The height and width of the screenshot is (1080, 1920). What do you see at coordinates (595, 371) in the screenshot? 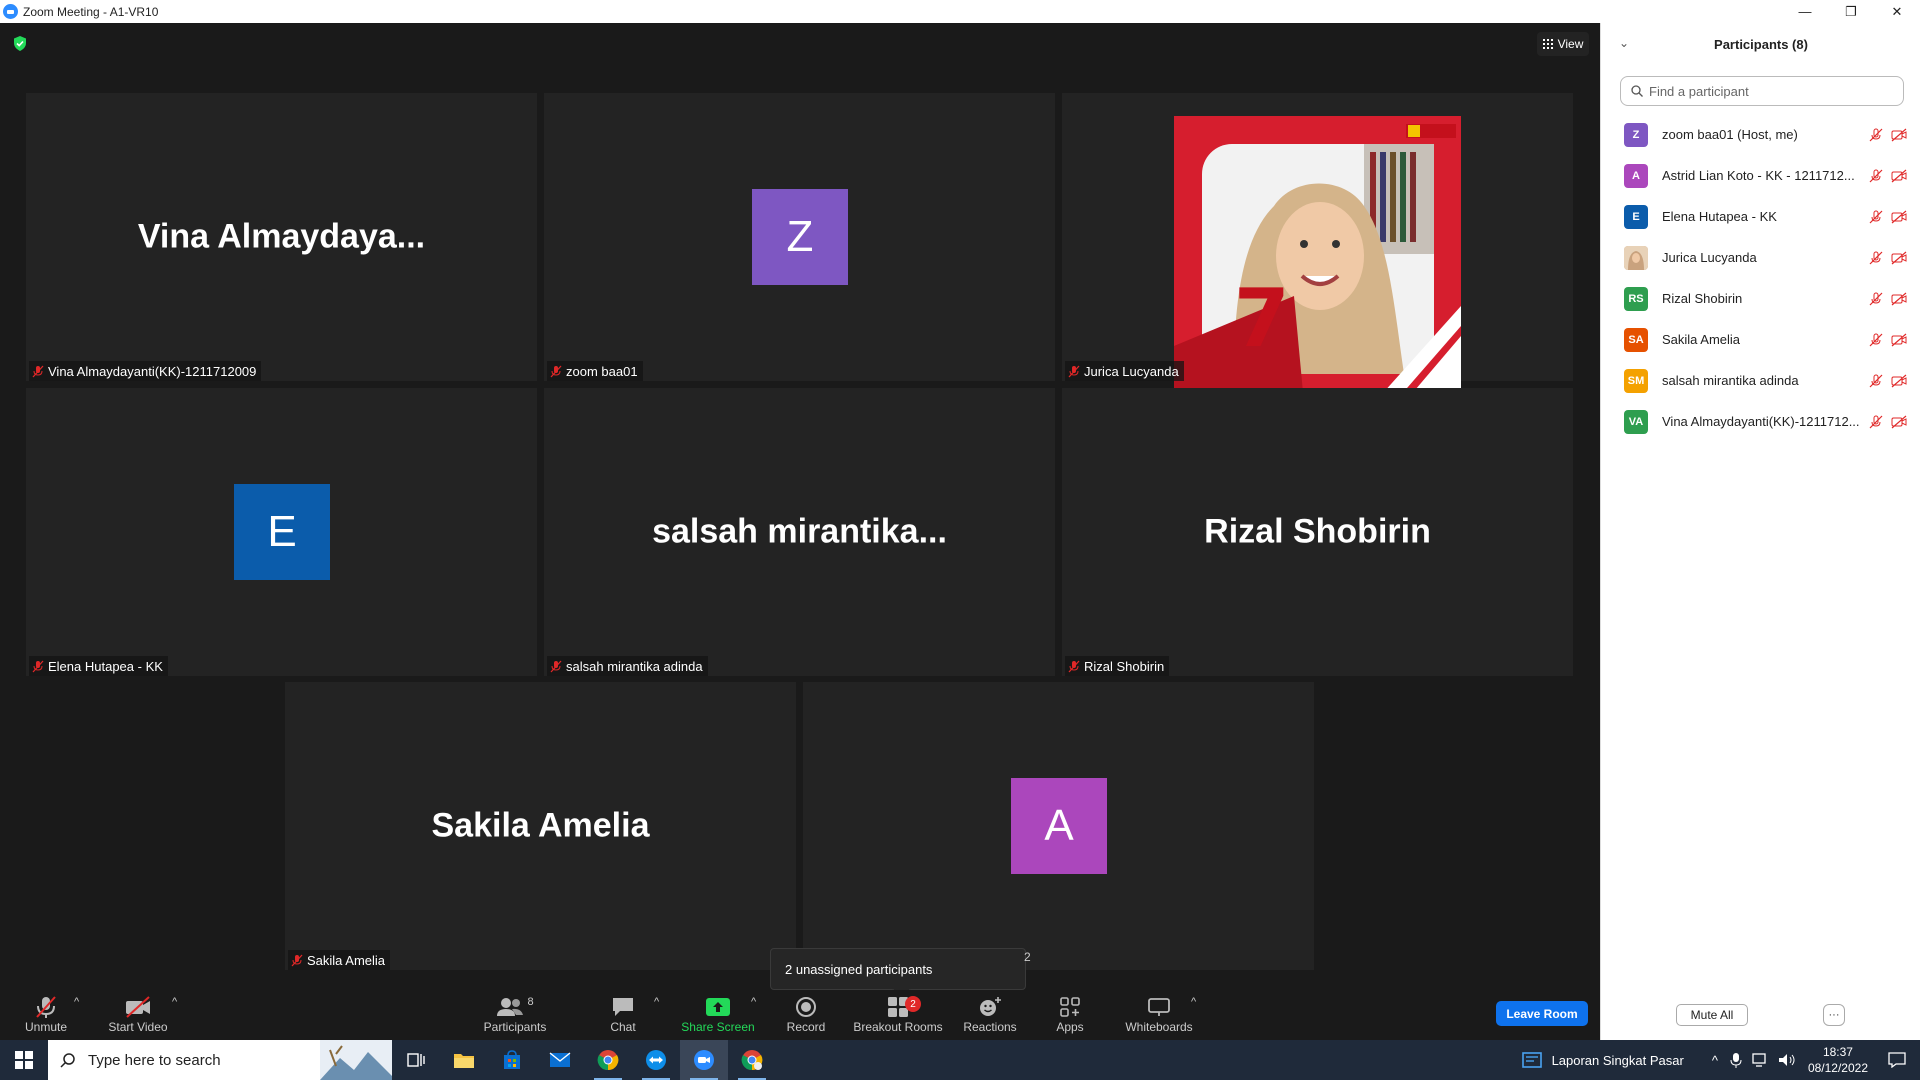
I see `tile-name-label: zoom baa01` at bounding box center [595, 371].